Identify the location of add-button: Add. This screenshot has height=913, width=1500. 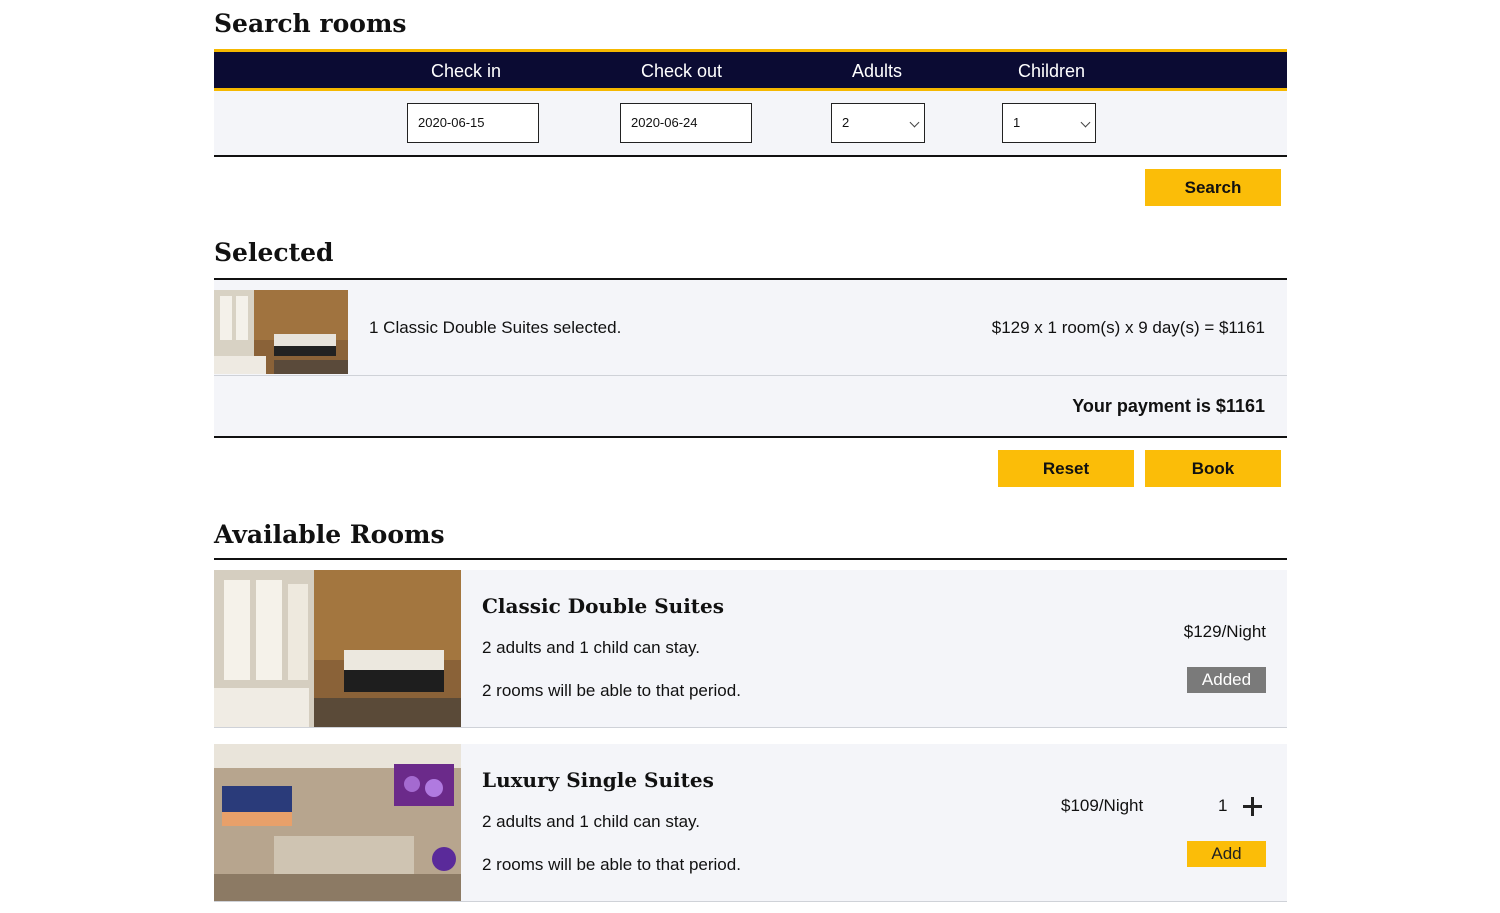
(1226, 854).